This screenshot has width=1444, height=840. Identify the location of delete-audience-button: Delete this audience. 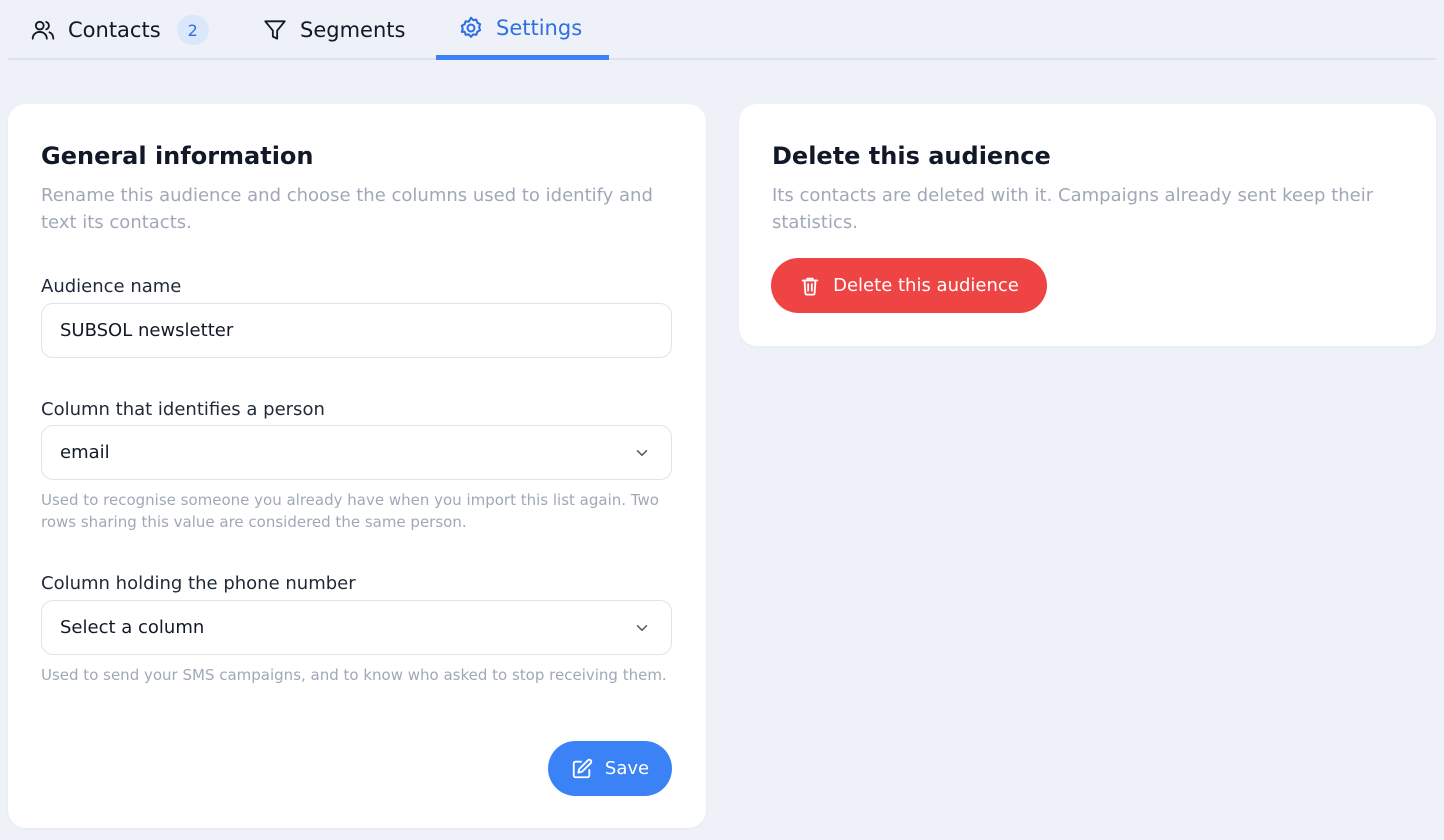
(909, 285).